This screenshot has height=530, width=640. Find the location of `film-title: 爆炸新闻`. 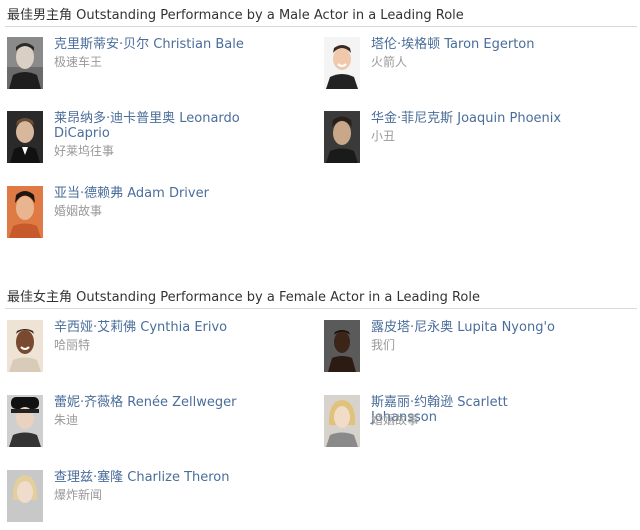

film-title: 爆炸新闻 is located at coordinates (78, 495).